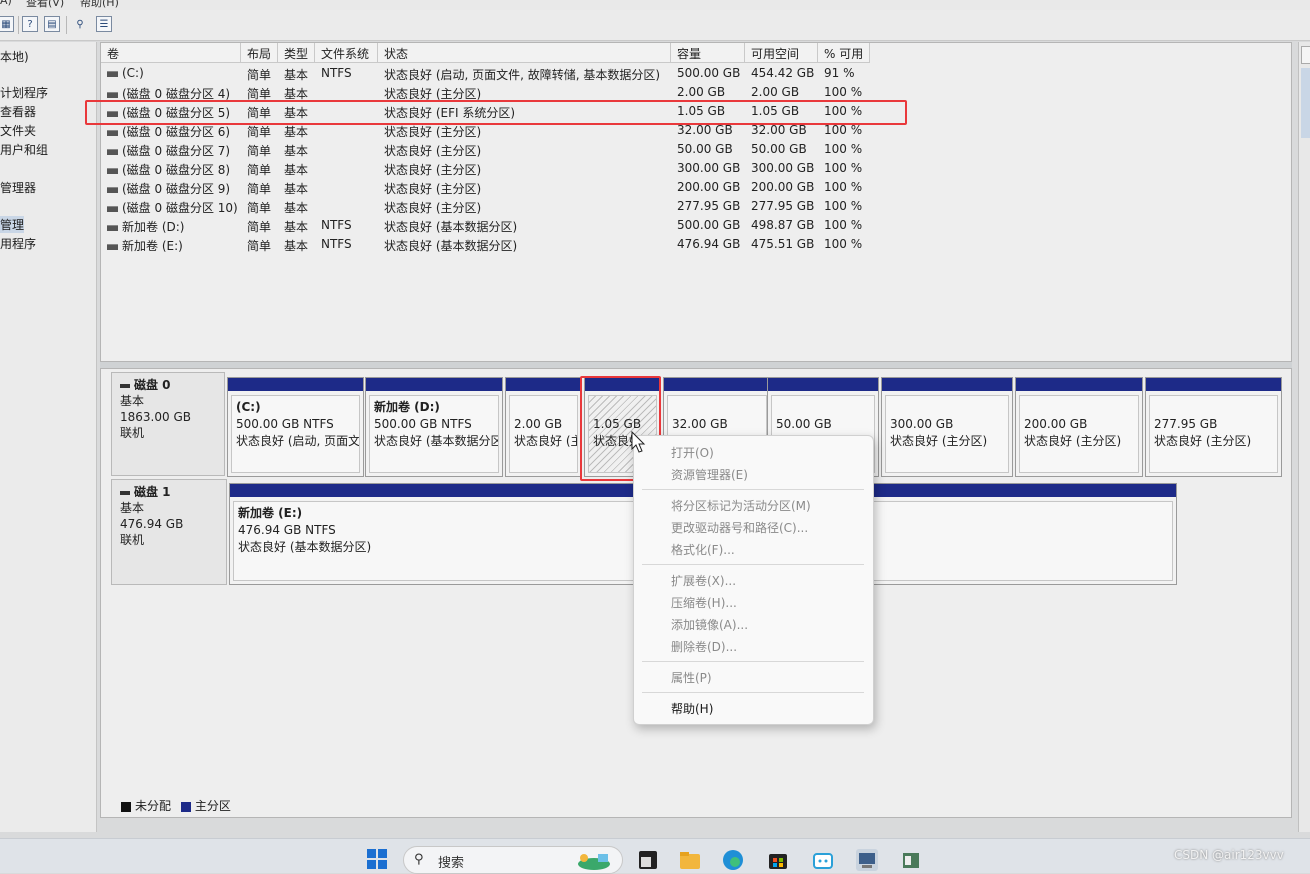  I want to click on cell-text: 277.95 GB, so click(709, 206).